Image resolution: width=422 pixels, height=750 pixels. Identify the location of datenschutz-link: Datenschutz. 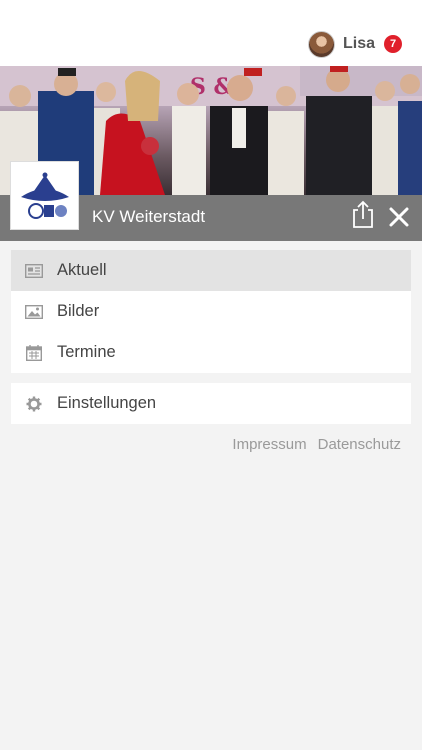
(359, 444).